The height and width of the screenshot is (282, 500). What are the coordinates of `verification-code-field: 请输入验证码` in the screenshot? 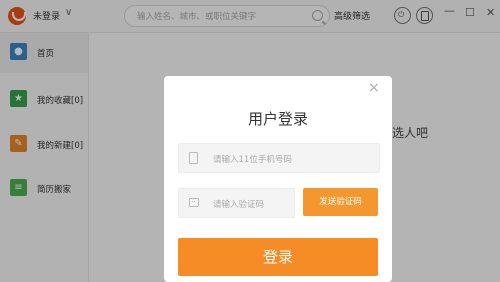 It's located at (236, 203).